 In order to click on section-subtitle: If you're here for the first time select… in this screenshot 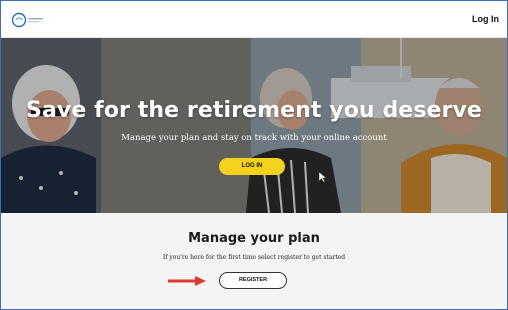, I will do `click(254, 257)`.